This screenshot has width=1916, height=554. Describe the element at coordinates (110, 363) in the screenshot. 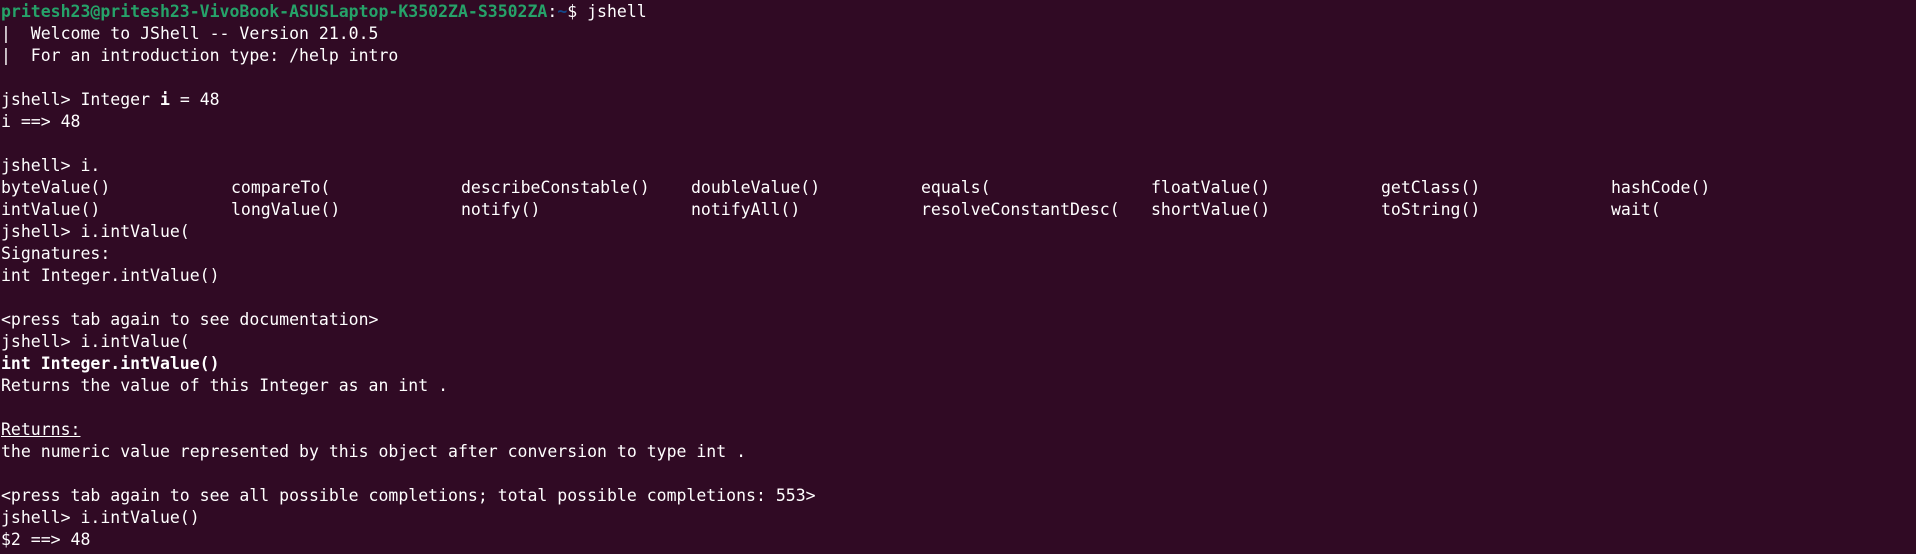

I see `doc-signature: int Integer.intValue()` at that location.